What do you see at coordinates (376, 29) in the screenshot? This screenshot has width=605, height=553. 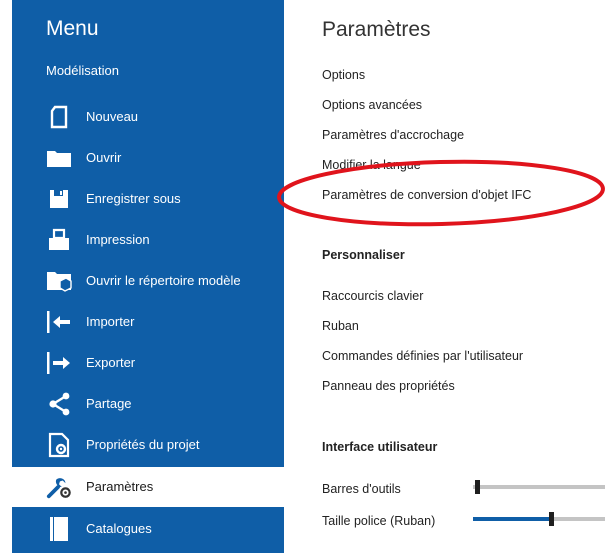 I see `page-title: Paramètres` at bounding box center [376, 29].